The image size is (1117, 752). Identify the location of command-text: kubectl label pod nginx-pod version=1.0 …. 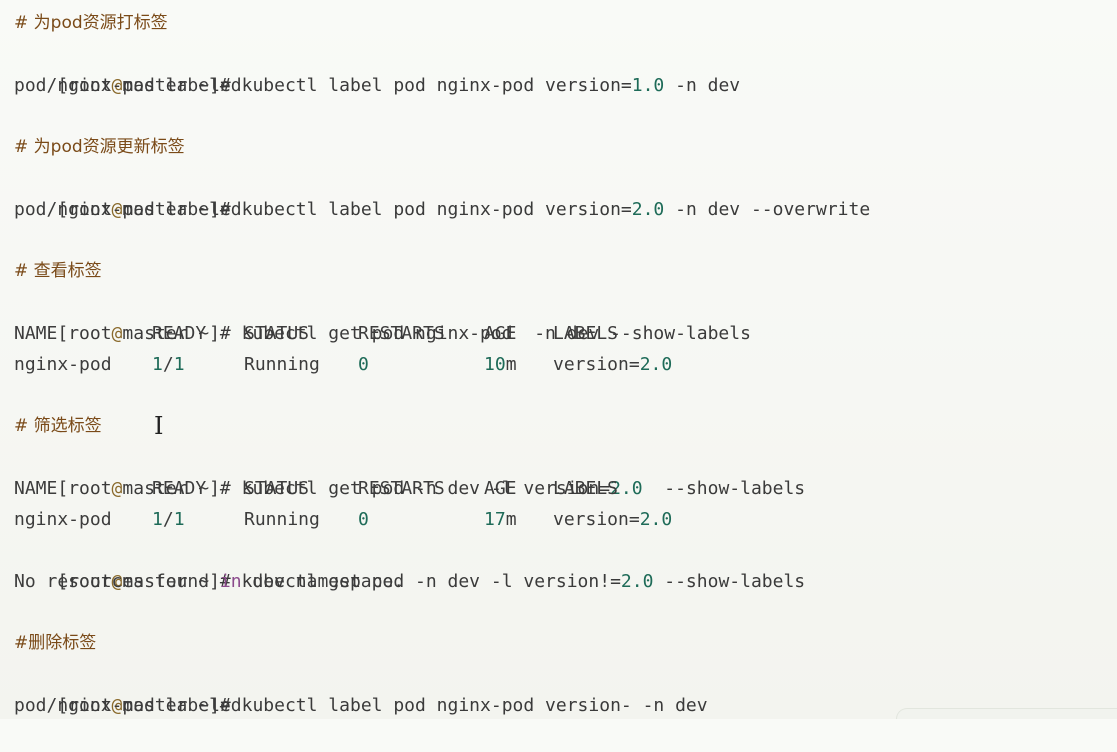
(491, 85).